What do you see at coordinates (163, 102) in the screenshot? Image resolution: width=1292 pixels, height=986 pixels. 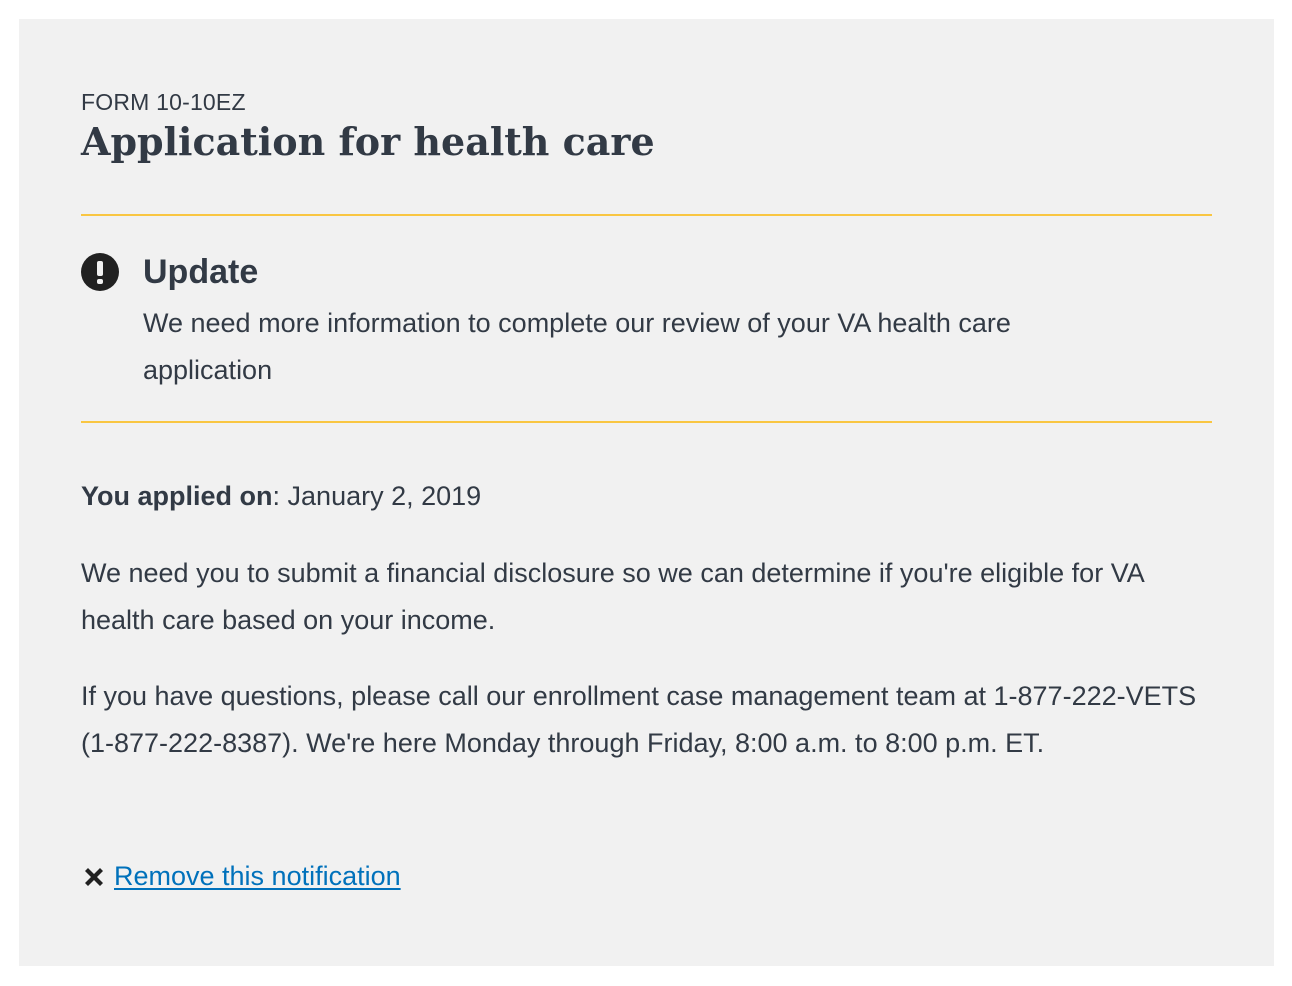 I see `form-number: FORM 10-10EZ` at bounding box center [163, 102].